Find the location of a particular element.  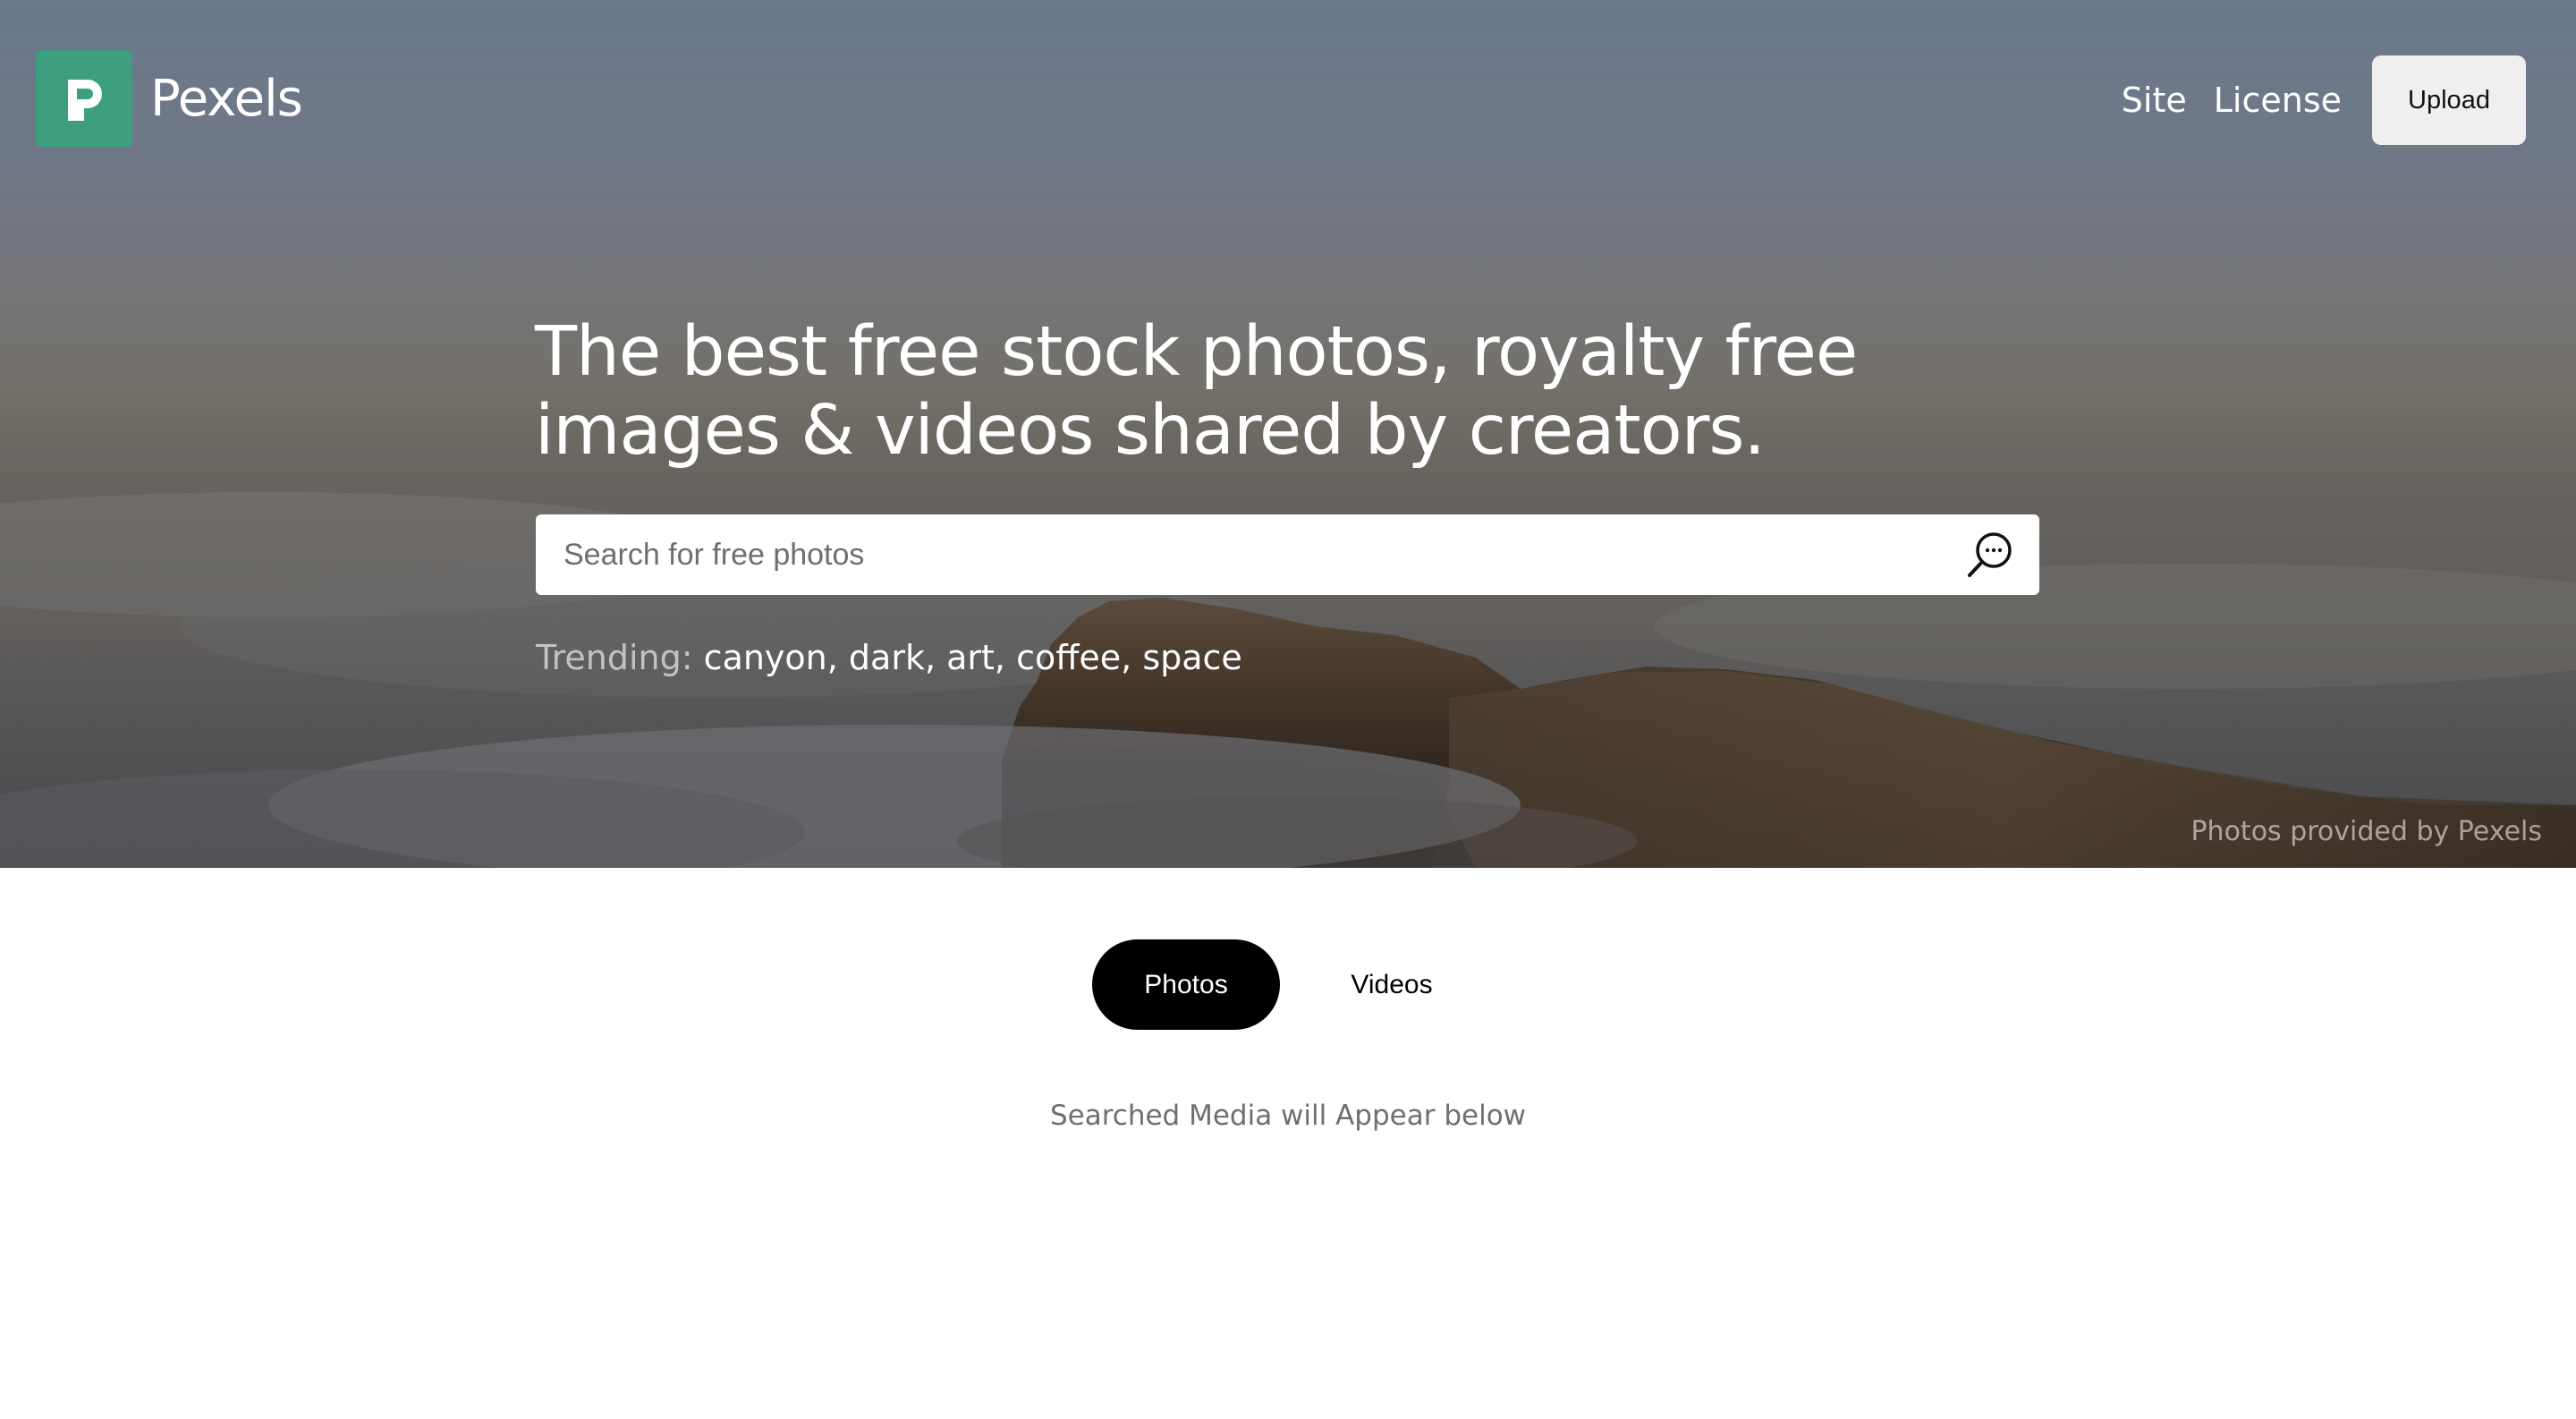

trending-terms: canyon, dark, art, coffee, space is located at coordinates (973, 657).